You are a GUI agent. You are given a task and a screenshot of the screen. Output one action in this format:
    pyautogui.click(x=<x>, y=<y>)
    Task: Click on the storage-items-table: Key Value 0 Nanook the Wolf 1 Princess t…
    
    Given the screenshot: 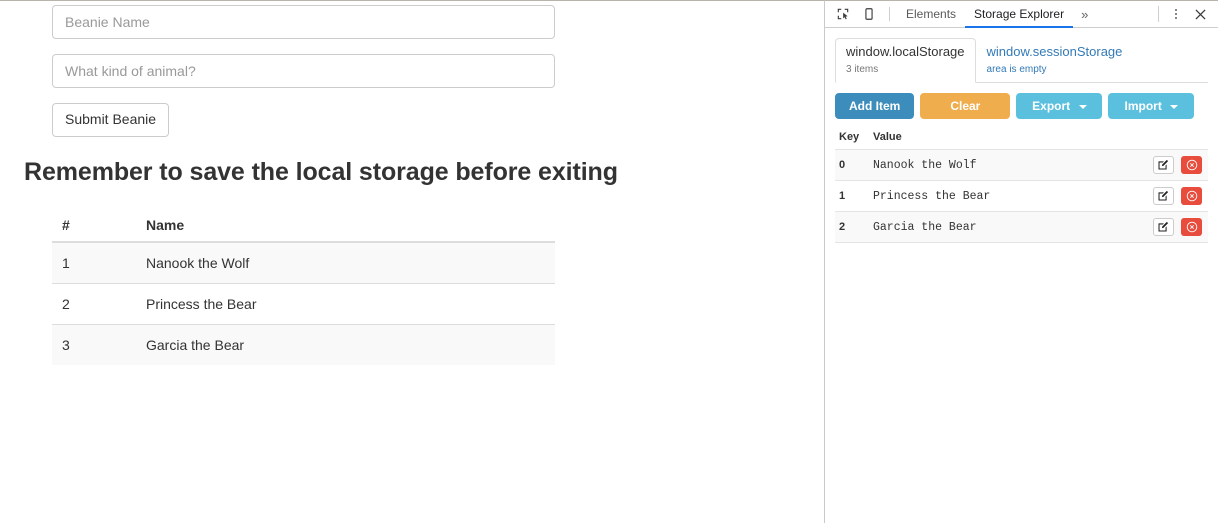 What is the action you would take?
    pyautogui.click(x=1021, y=185)
    